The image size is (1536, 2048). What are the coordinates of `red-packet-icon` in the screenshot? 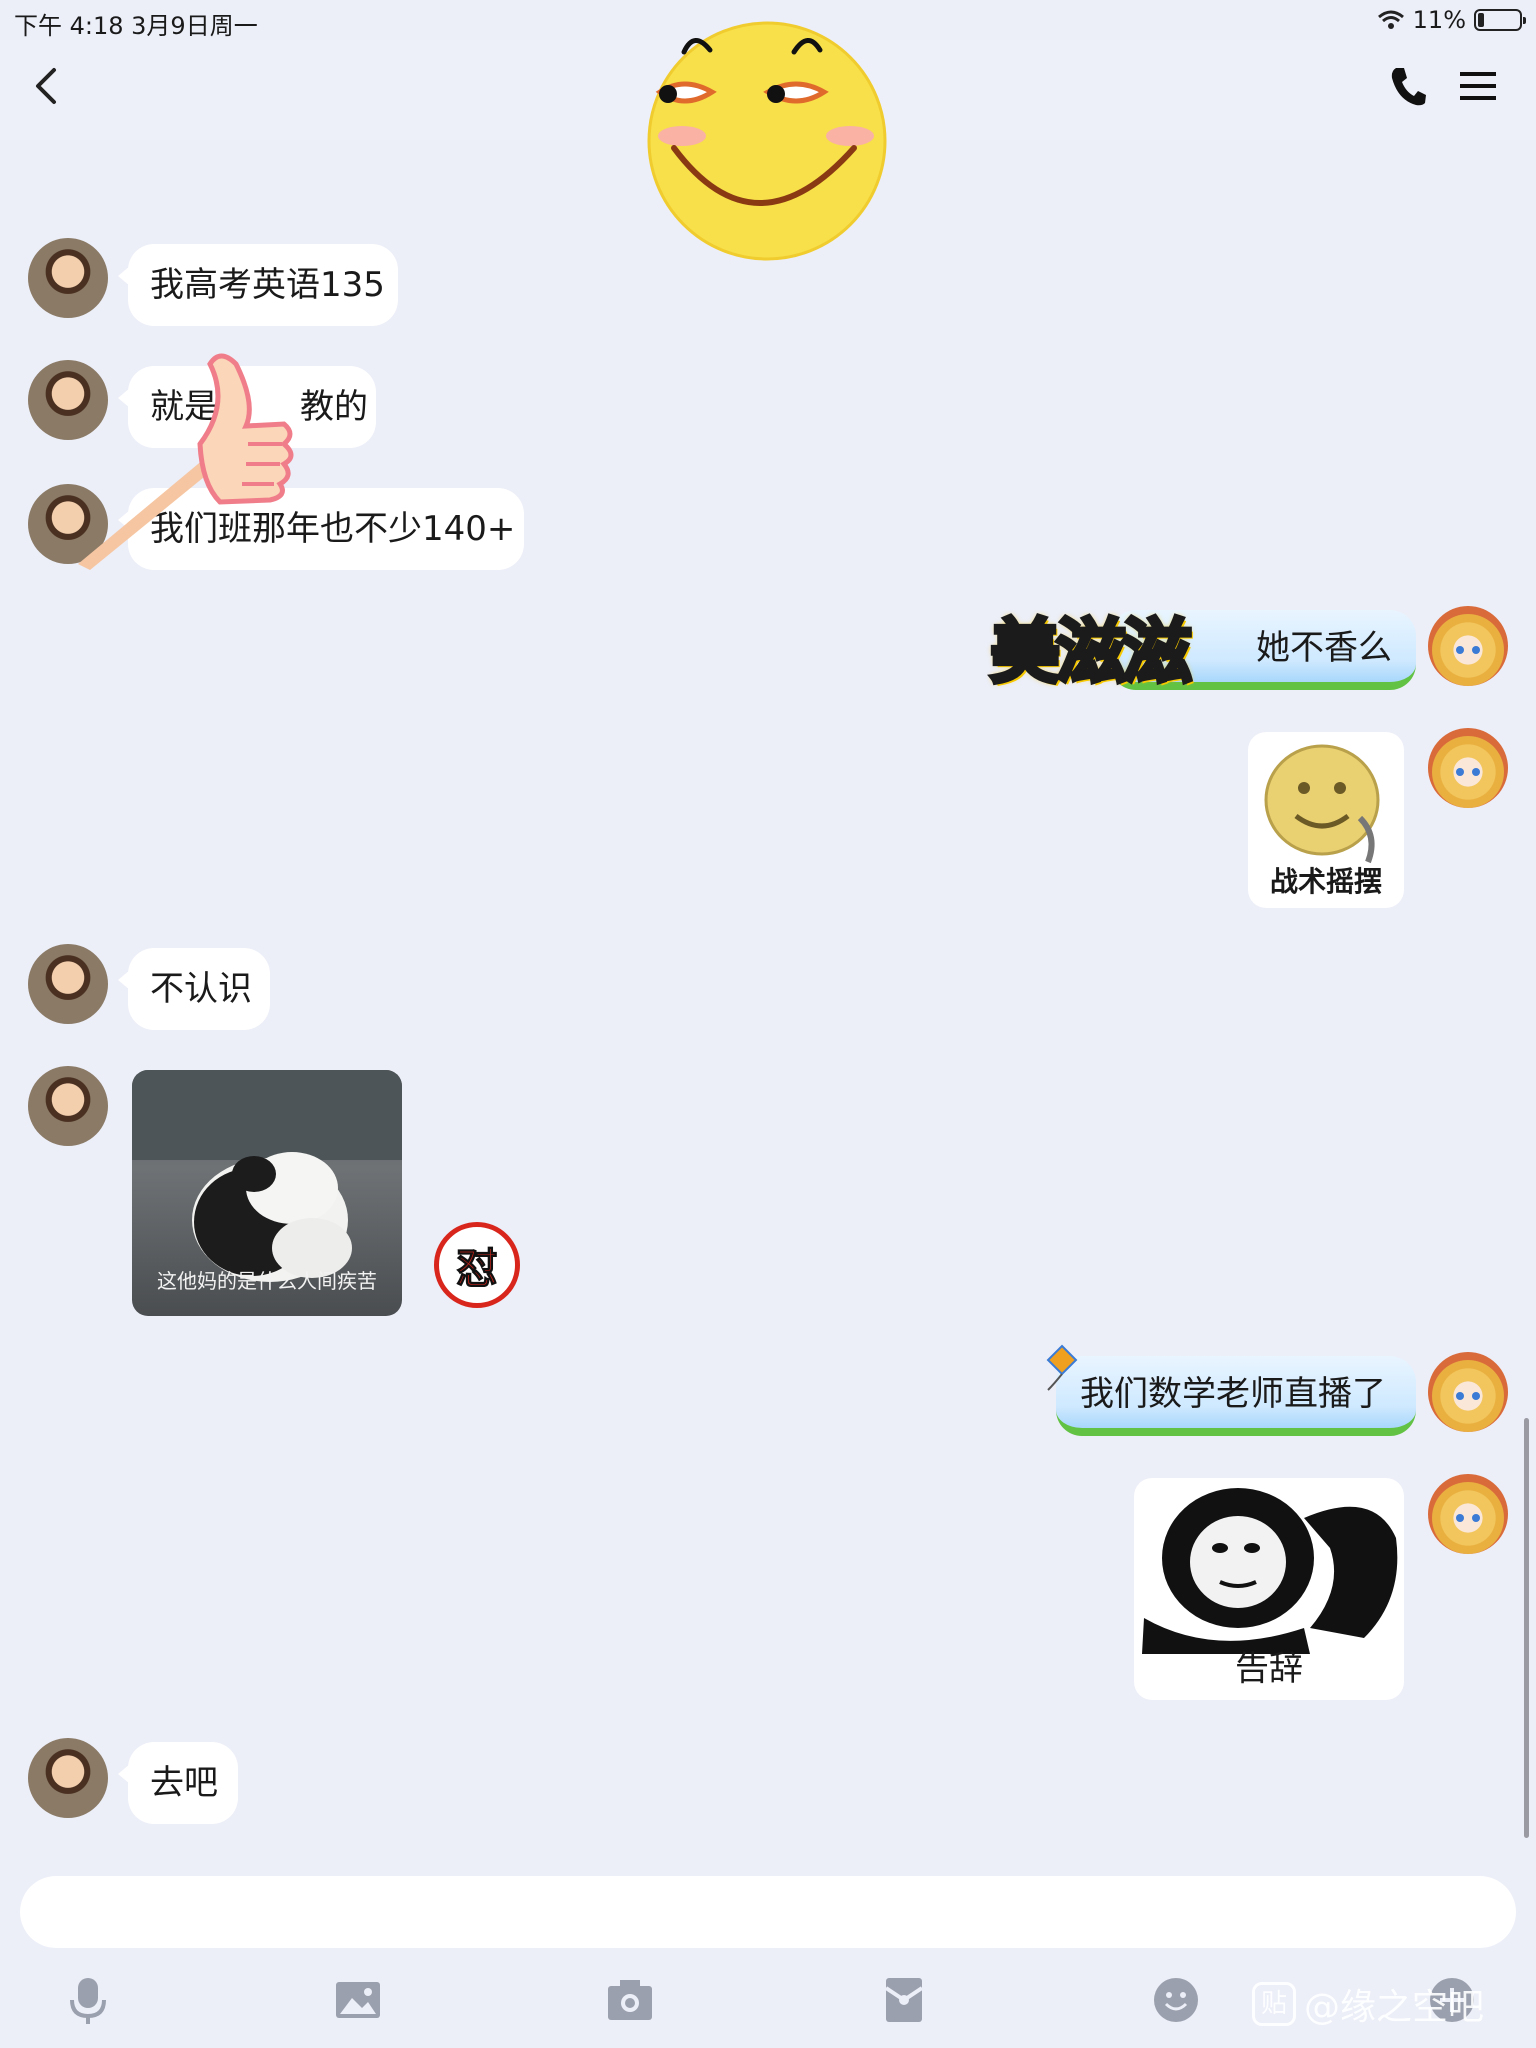 It's located at (904, 2000).